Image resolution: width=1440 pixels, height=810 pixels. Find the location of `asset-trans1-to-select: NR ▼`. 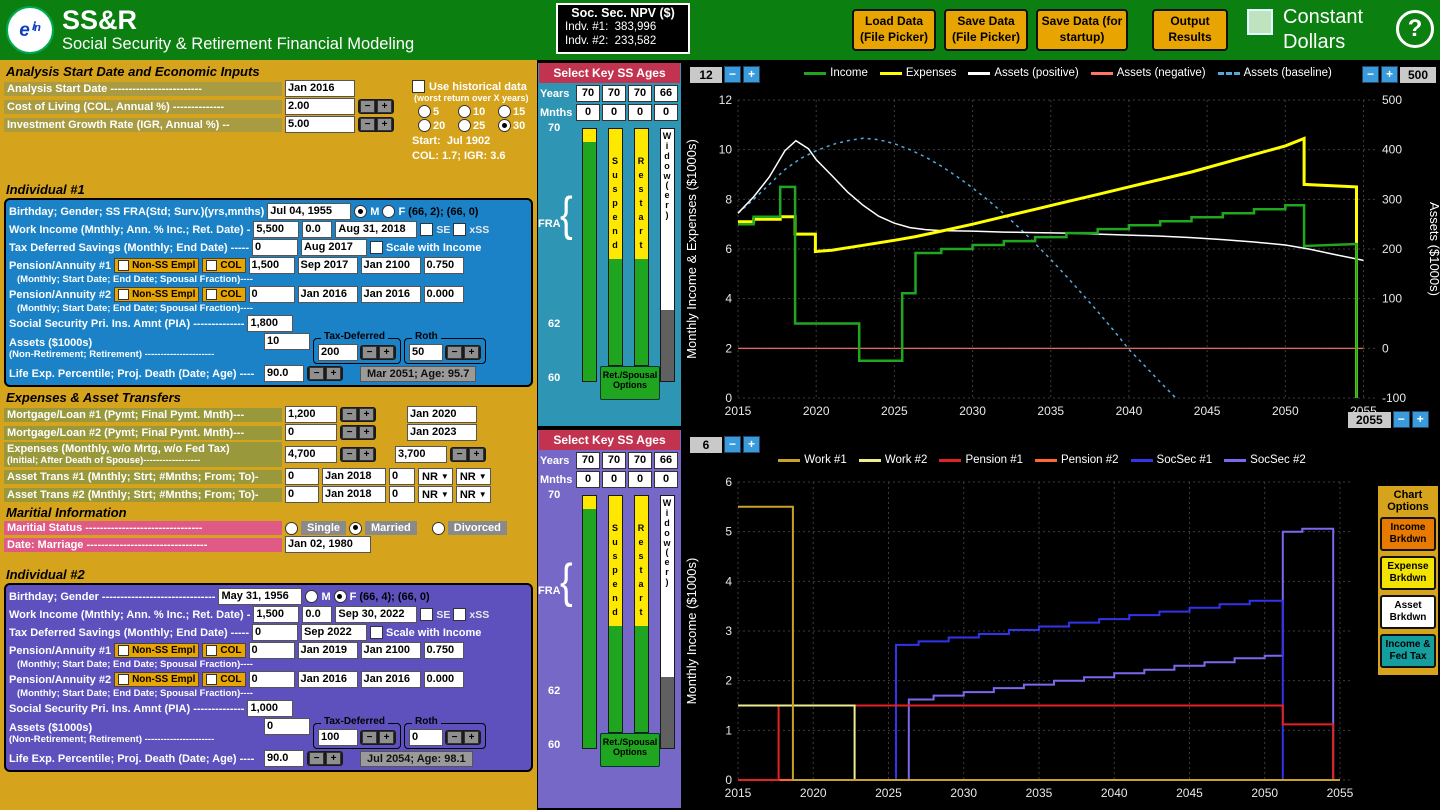

asset-trans1-to-select: NR ▼ is located at coordinates (473, 476).